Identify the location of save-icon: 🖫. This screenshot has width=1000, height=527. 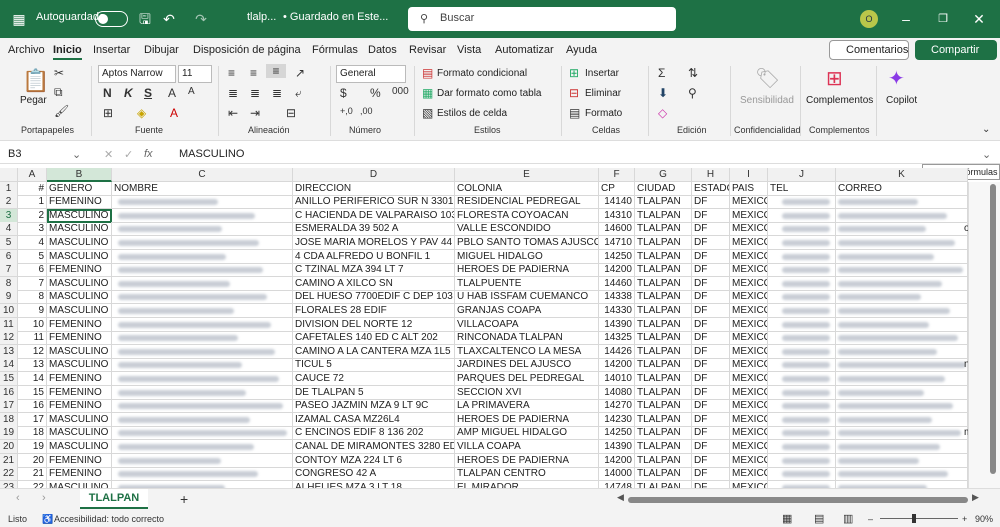
(145, 19).